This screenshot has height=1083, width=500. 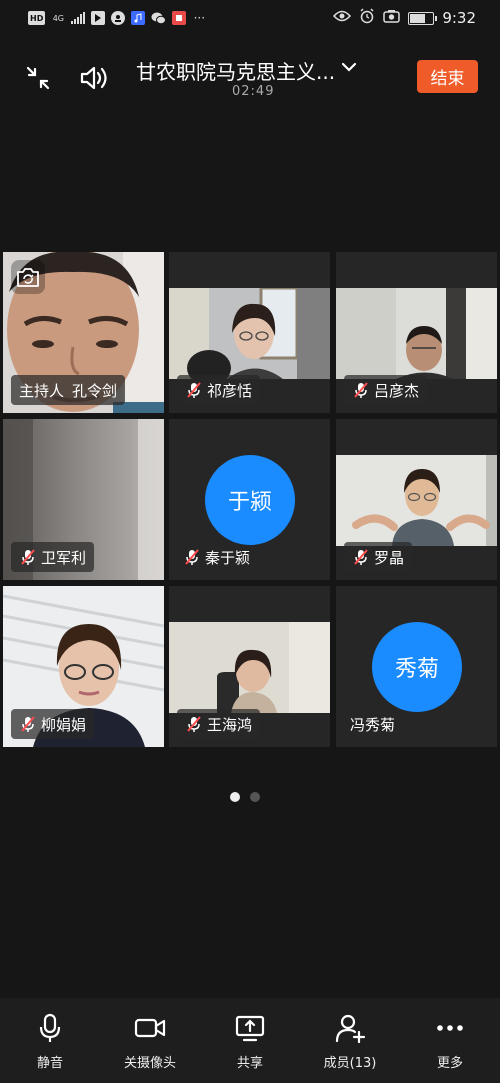 What do you see at coordinates (397, 390) in the screenshot?
I see `participant-name: 吕彦杰` at bounding box center [397, 390].